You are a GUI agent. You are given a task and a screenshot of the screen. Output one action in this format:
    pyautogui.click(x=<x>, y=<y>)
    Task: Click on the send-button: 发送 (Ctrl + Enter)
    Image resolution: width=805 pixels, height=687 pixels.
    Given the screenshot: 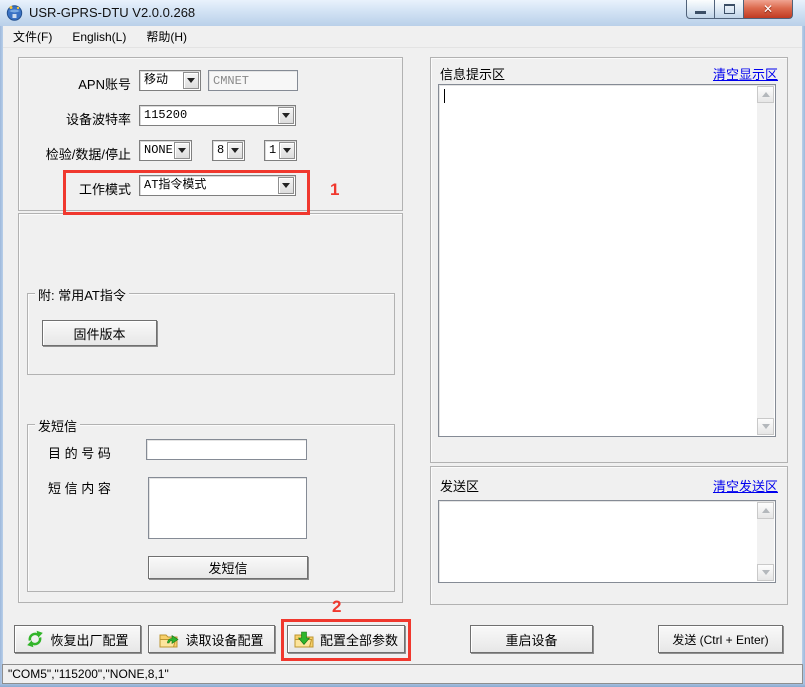 What is the action you would take?
    pyautogui.click(x=720, y=639)
    